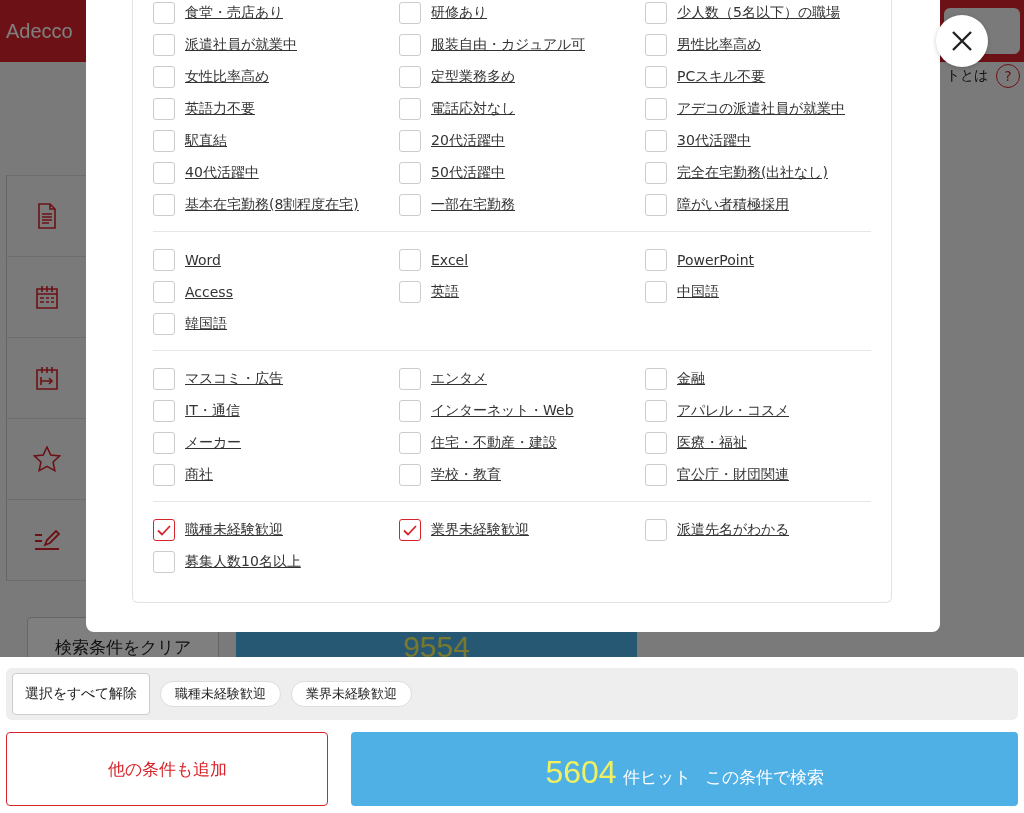 This screenshot has width=1024, height=813. What do you see at coordinates (752, 173) in the screenshot?
I see `option-label: 完全在宅勤務(出社なし)` at bounding box center [752, 173].